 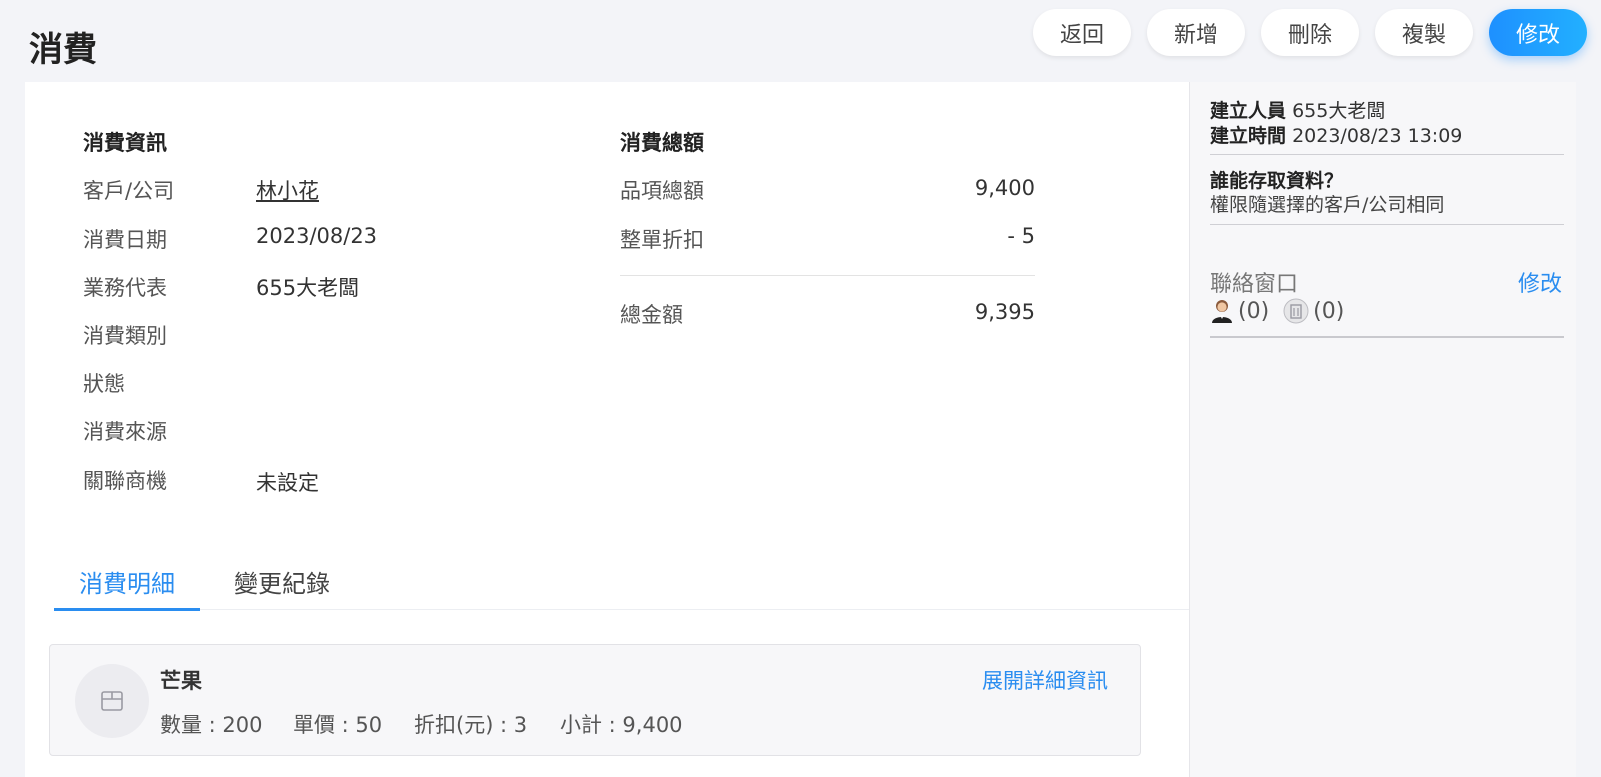 I want to click on discount-value: - 5, so click(x=1021, y=236).